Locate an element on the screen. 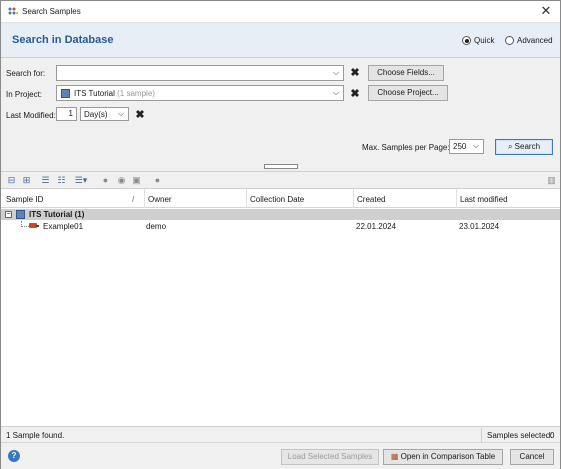 The width and height of the screenshot is (561, 469). open-comparison-label: Open in Comparison Table is located at coordinates (448, 456).